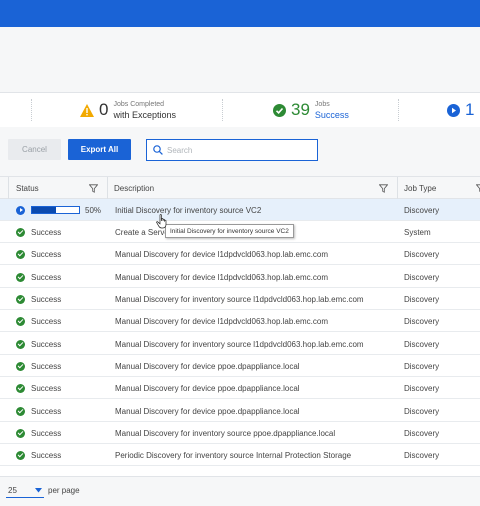 The image size is (480, 506). I want to click on table-header: Status Description Job Type, so click(240, 187).